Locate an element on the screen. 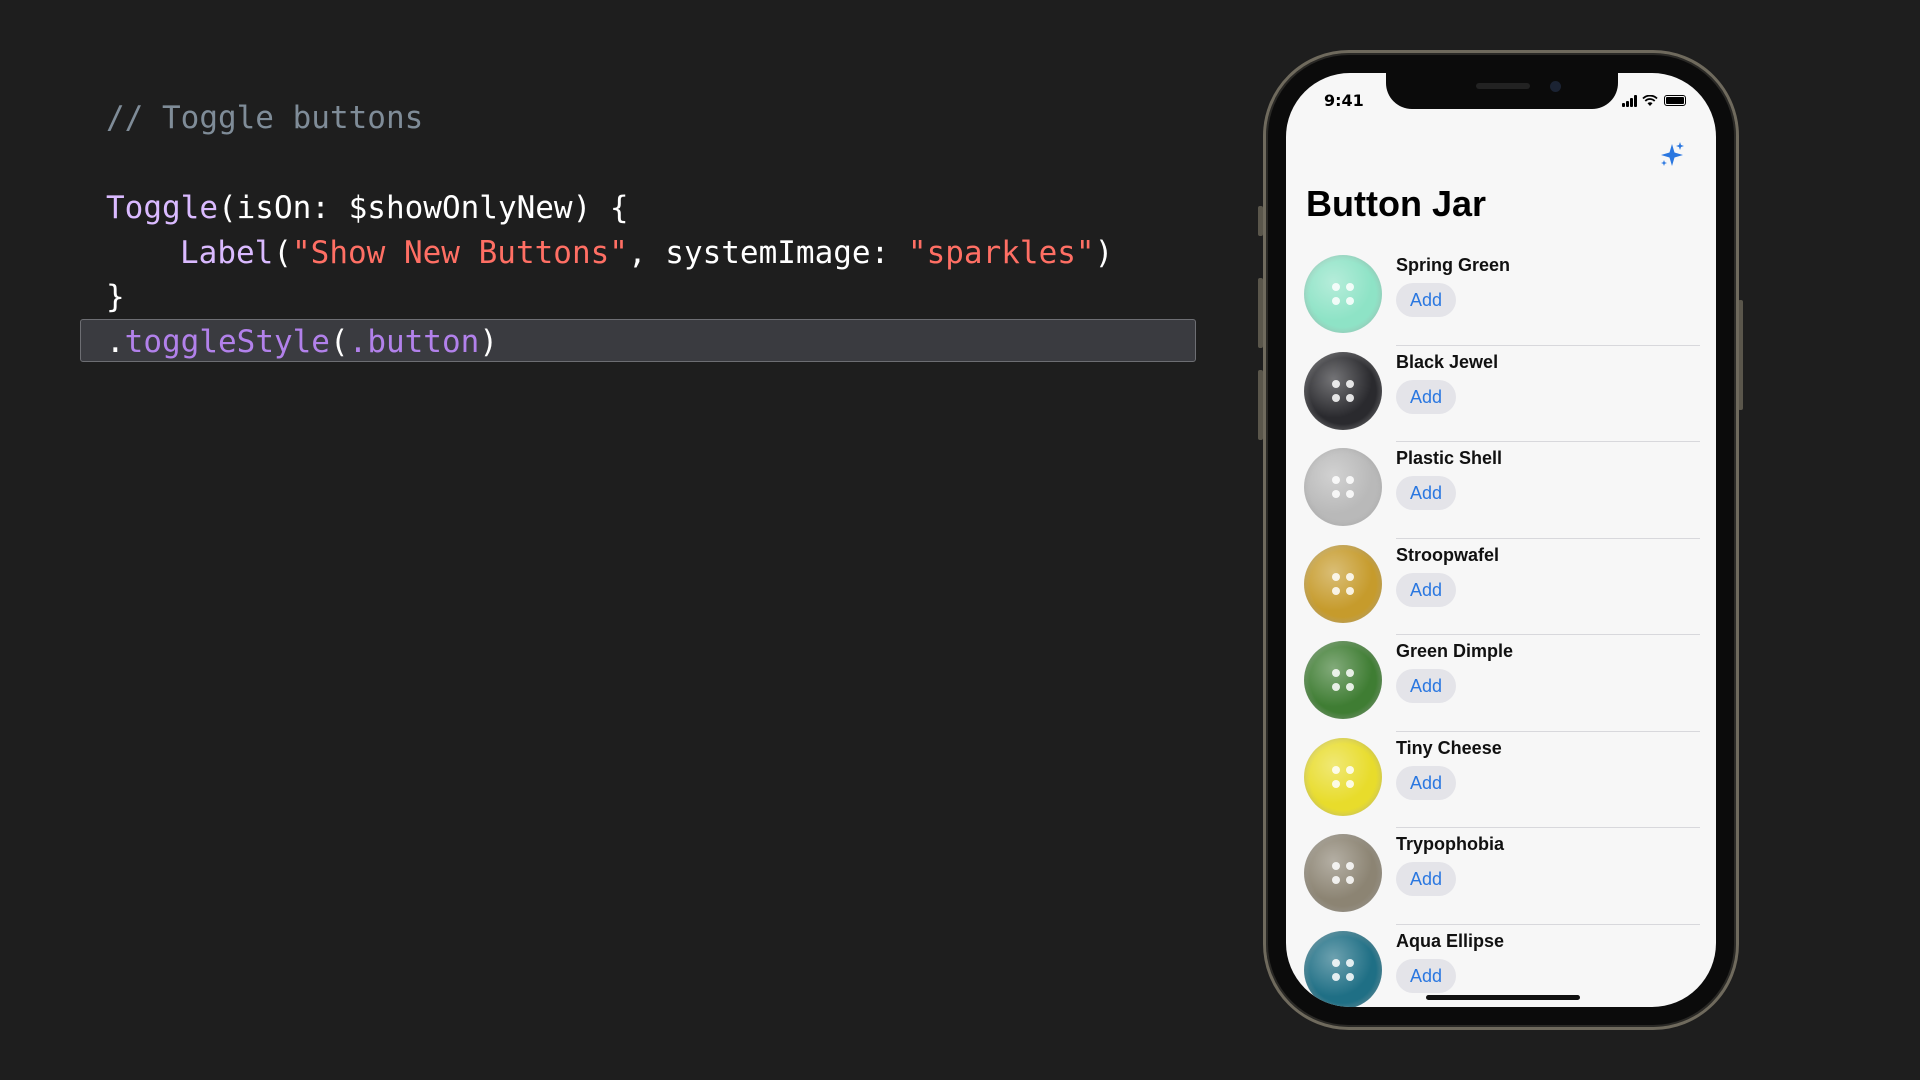 This screenshot has height=1080, width=1920. front-camera is located at coordinates (1555, 86).